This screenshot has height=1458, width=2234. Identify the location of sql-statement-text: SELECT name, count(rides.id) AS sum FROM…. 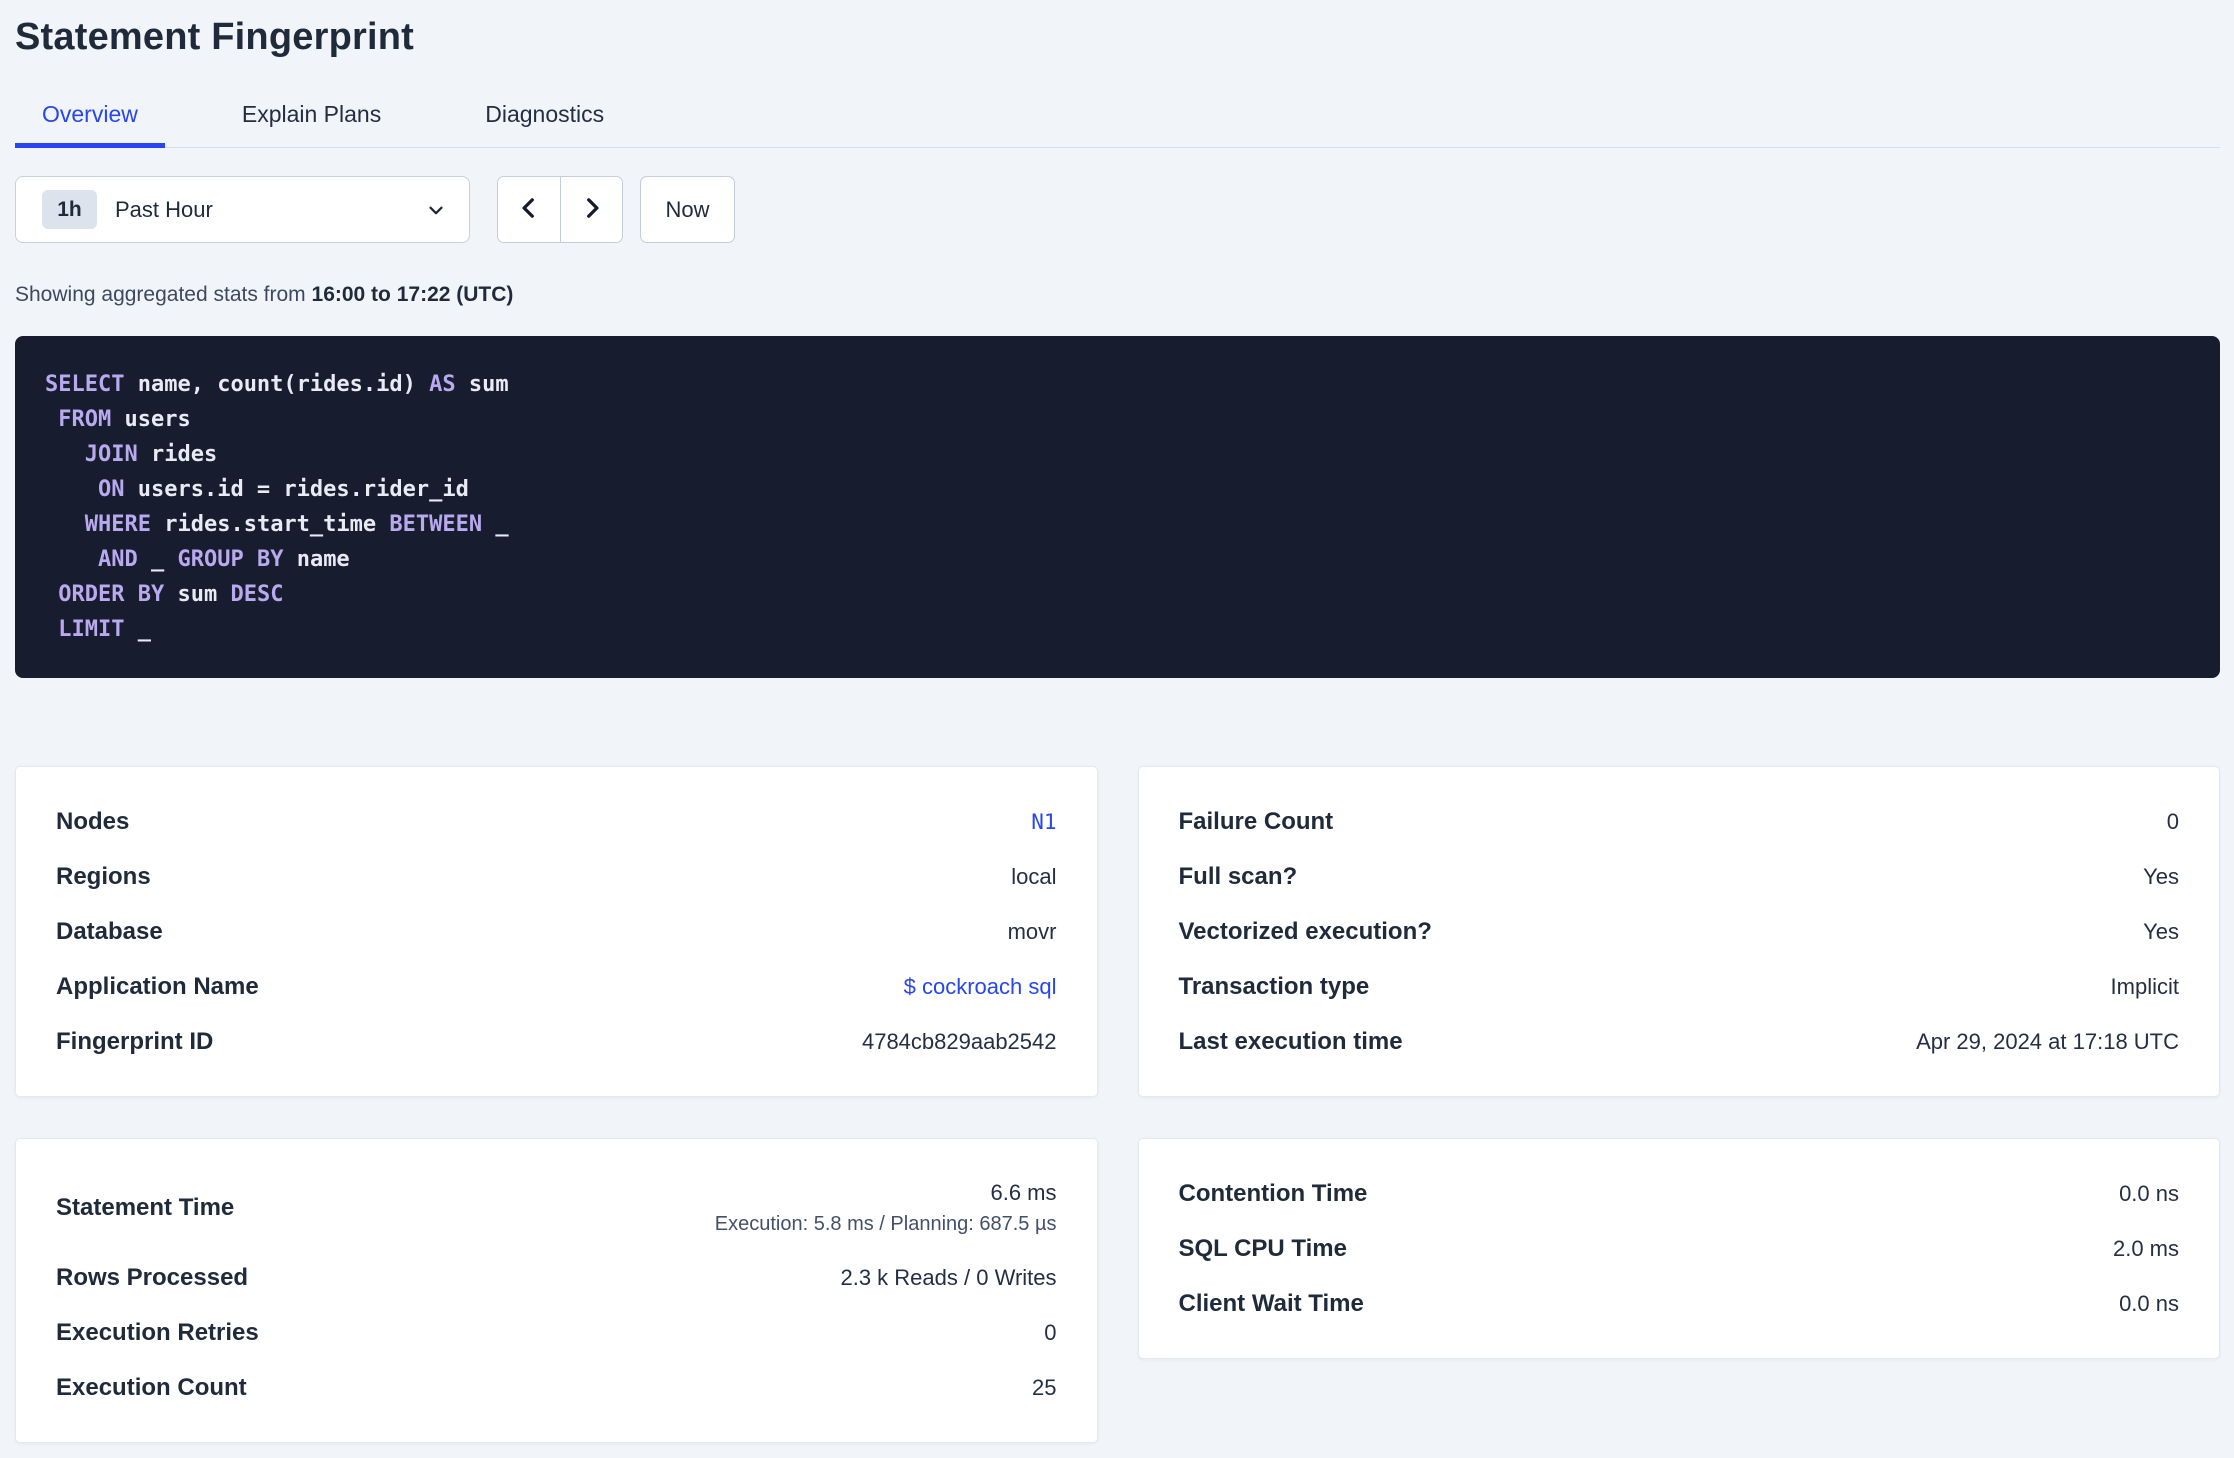
(277, 507).